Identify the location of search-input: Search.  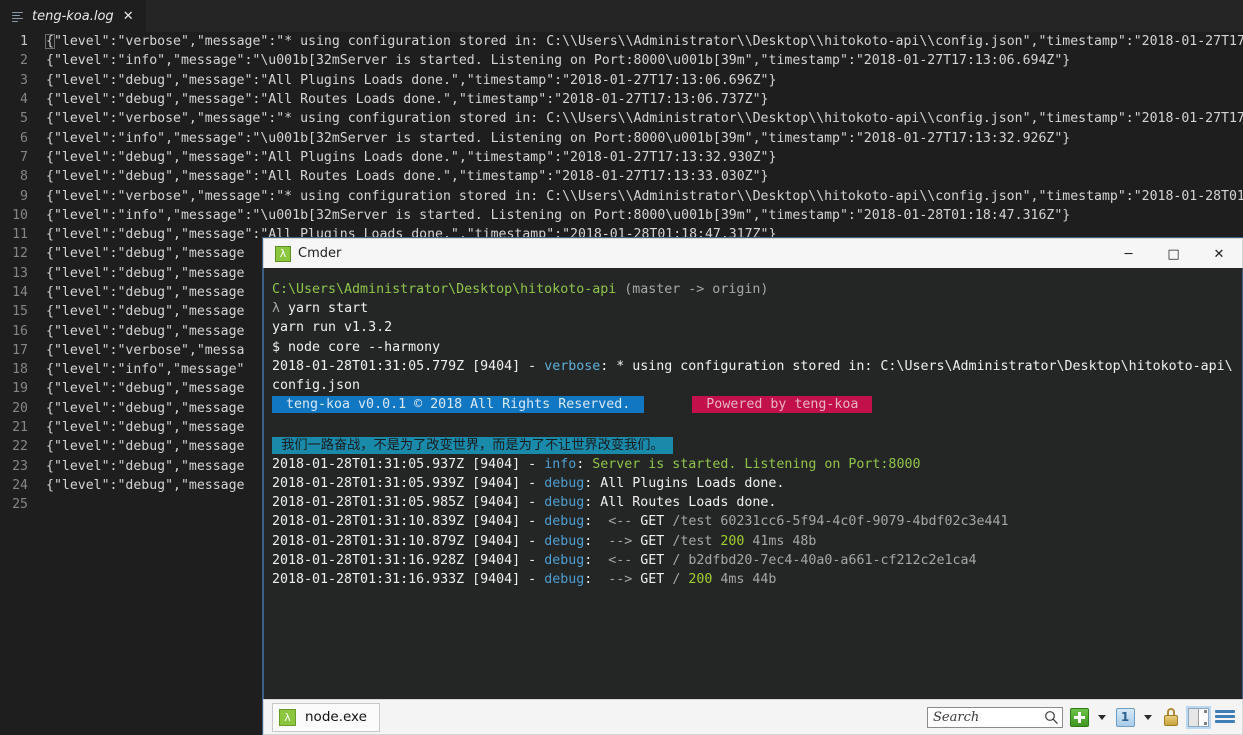
(995, 717).